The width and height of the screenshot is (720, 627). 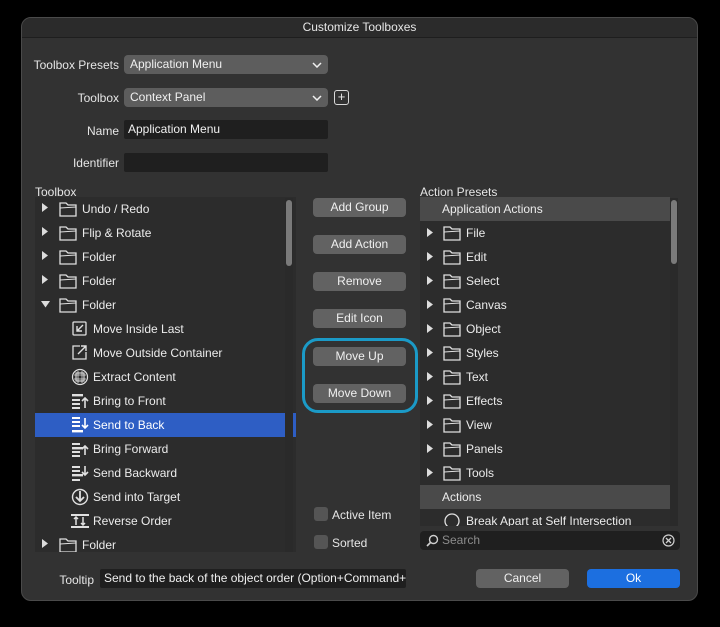 What do you see at coordinates (99, 281) in the screenshot?
I see `toolbox-item-label: Folder` at bounding box center [99, 281].